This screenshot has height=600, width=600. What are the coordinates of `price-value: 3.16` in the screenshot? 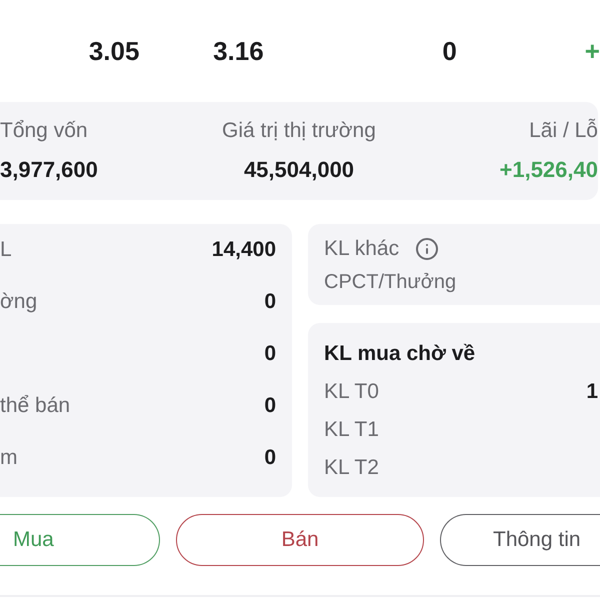 It's located at (238, 51).